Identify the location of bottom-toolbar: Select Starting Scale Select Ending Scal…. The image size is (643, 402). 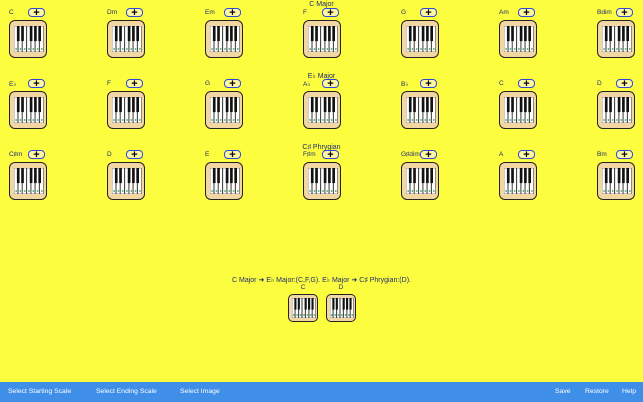
(321, 392).